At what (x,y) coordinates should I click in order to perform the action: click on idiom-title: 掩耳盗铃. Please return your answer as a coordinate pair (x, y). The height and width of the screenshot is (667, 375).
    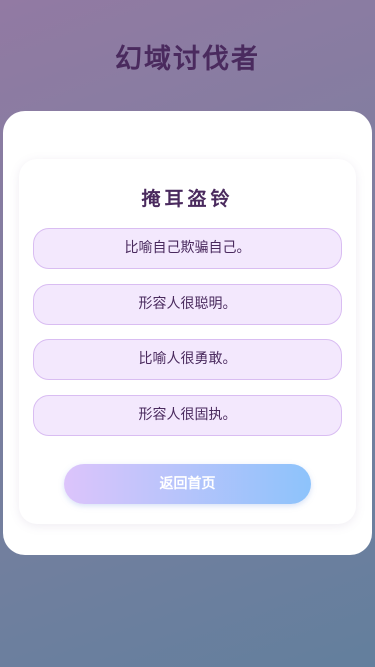
    Looking at the image, I should click on (187, 199).